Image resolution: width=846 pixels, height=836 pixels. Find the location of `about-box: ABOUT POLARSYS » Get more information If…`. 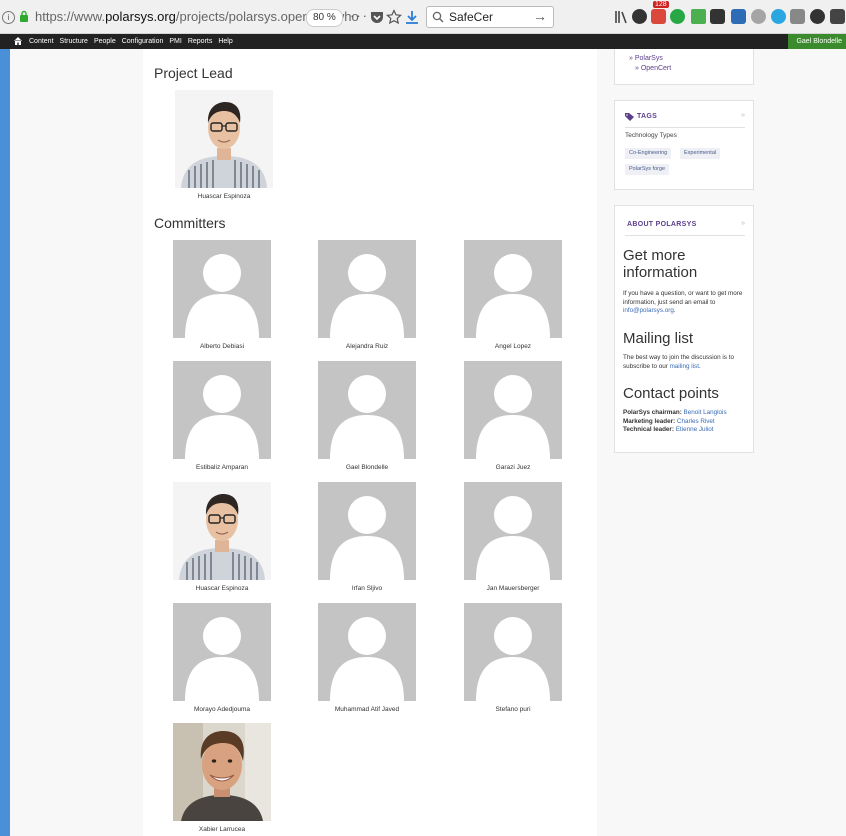

about-box: ABOUT POLARSYS » Get more information If… is located at coordinates (684, 329).